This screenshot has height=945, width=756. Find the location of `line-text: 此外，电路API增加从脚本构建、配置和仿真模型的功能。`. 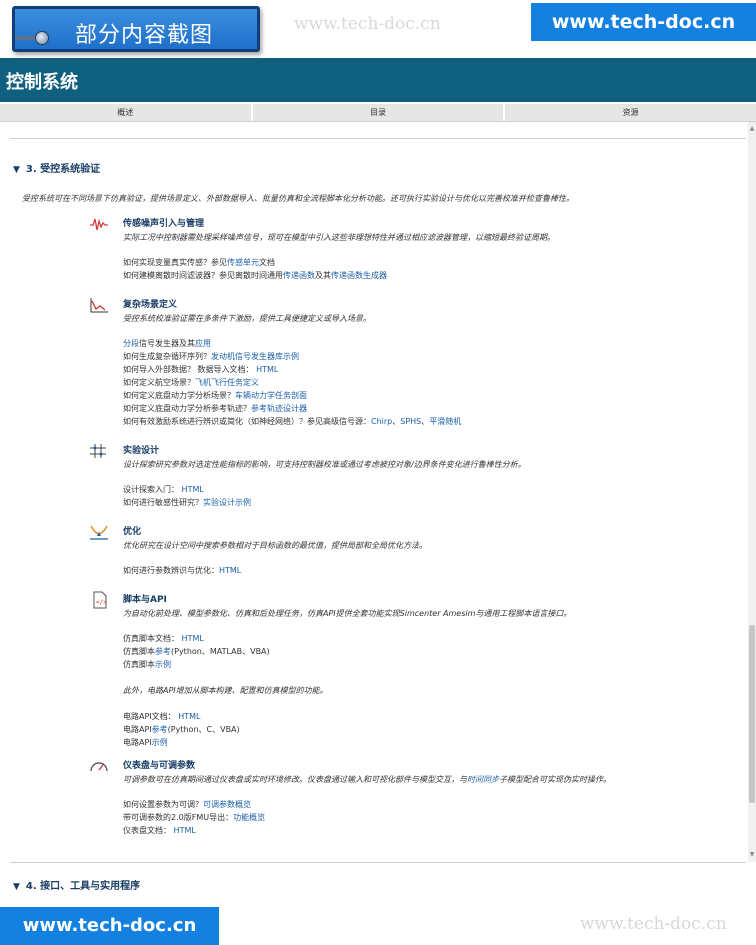

line-text: 此外，电路API增加从脚本构建、配置和仿真模型的功能。 is located at coordinates (225, 690).